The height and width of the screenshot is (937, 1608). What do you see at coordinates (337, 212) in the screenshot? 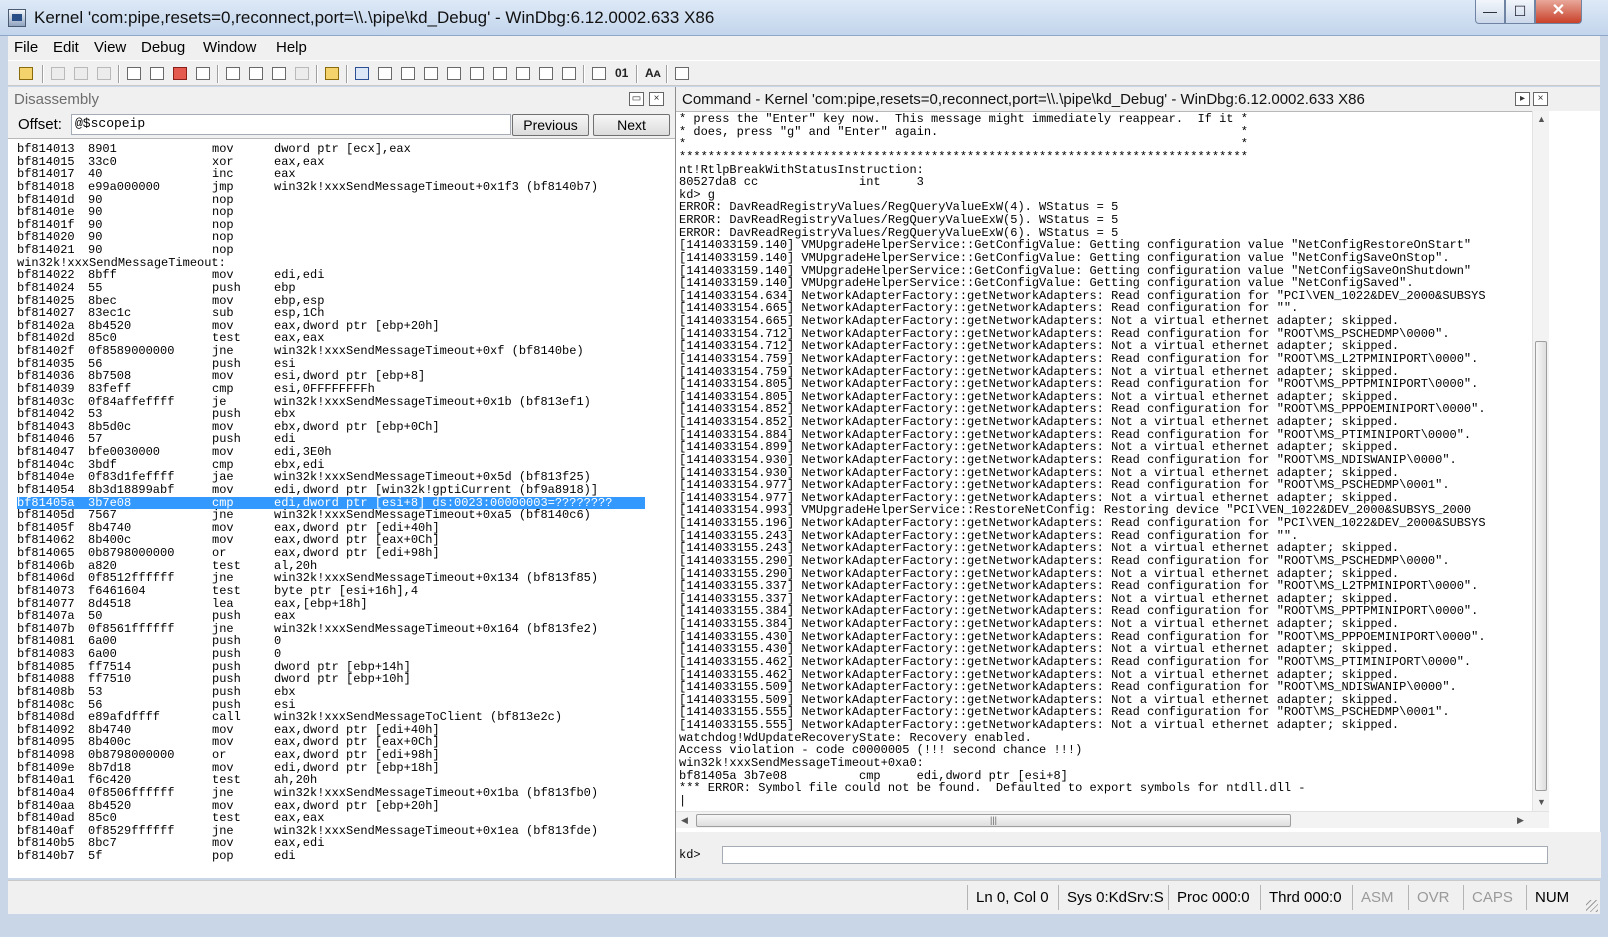
I see `instruction-row: bf81401e 90 nop` at bounding box center [337, 212].